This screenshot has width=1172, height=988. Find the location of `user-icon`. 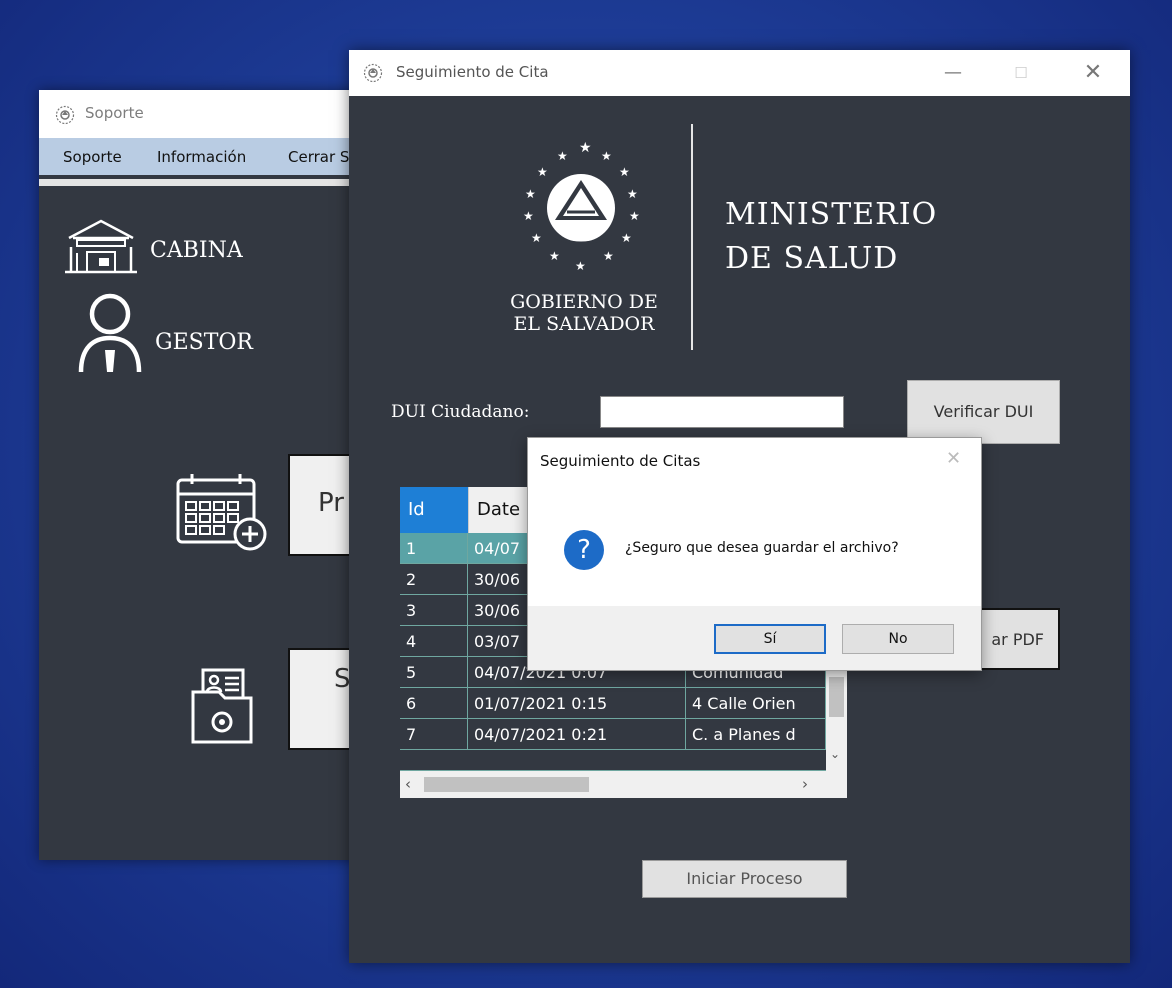

user-icon is located at coordinates (110, 332).